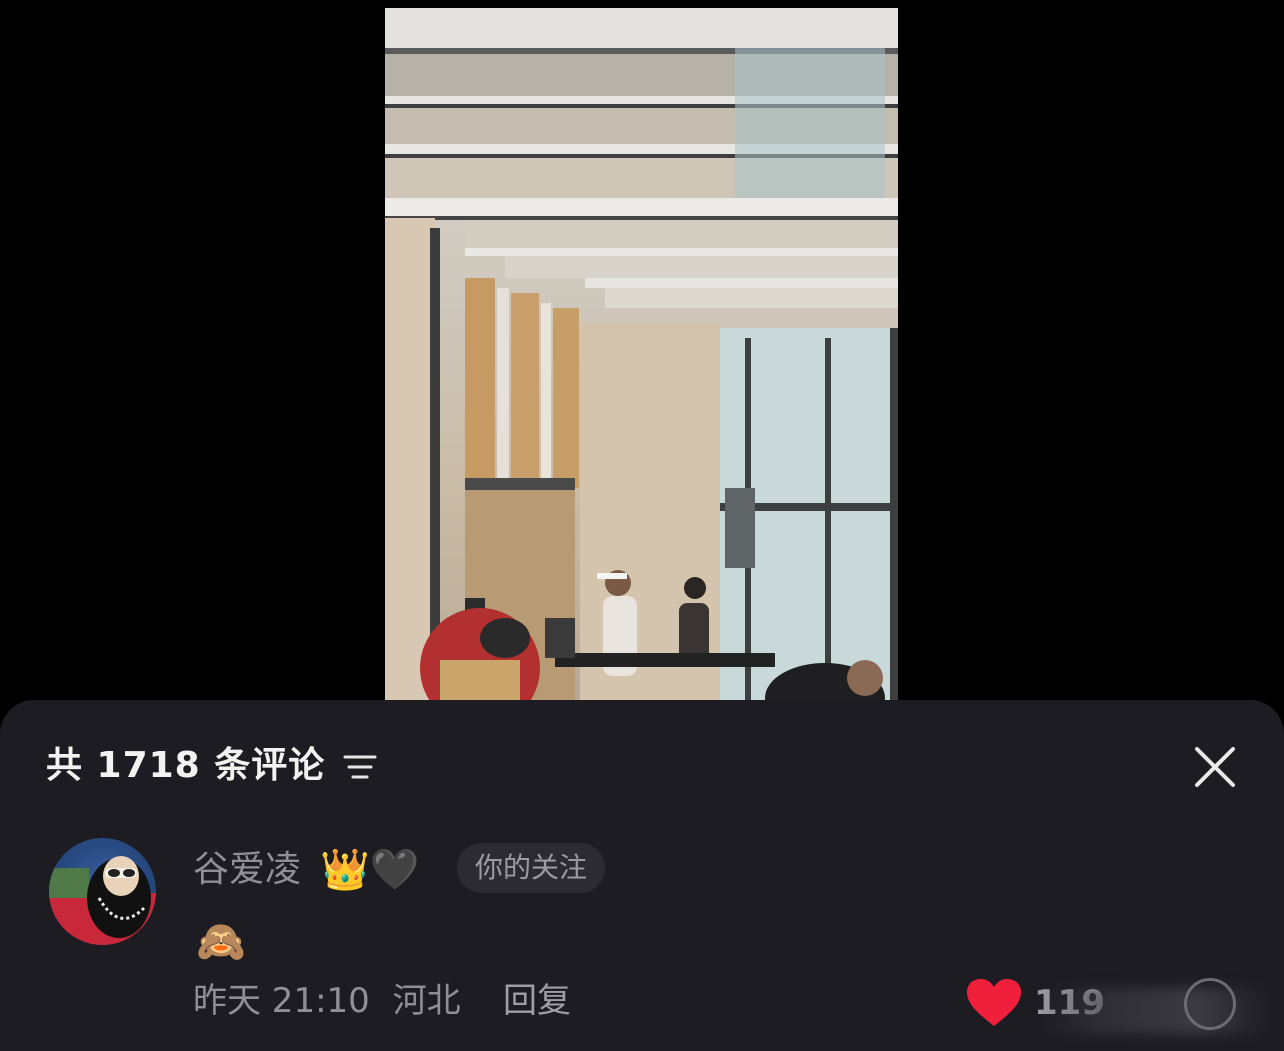 The height and width of the screenshot is (1051, 1284). What do you see at coordinates (281, 1001) in the screenshot?
I see `comment-time: 昨天 21:10` at bounding box center [281, 1001].